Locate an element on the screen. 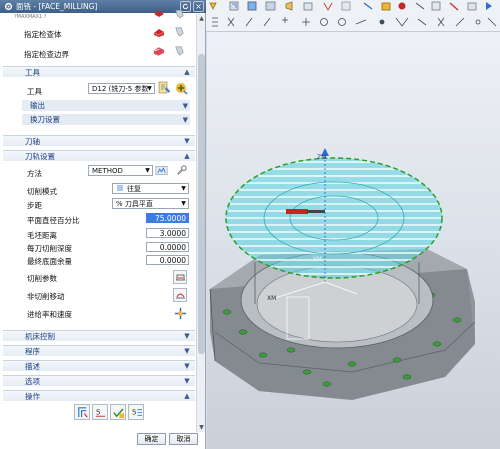 The width and height of the screenshot is (500, 449). output-label: 输出 is located at coordinates (37, 105).